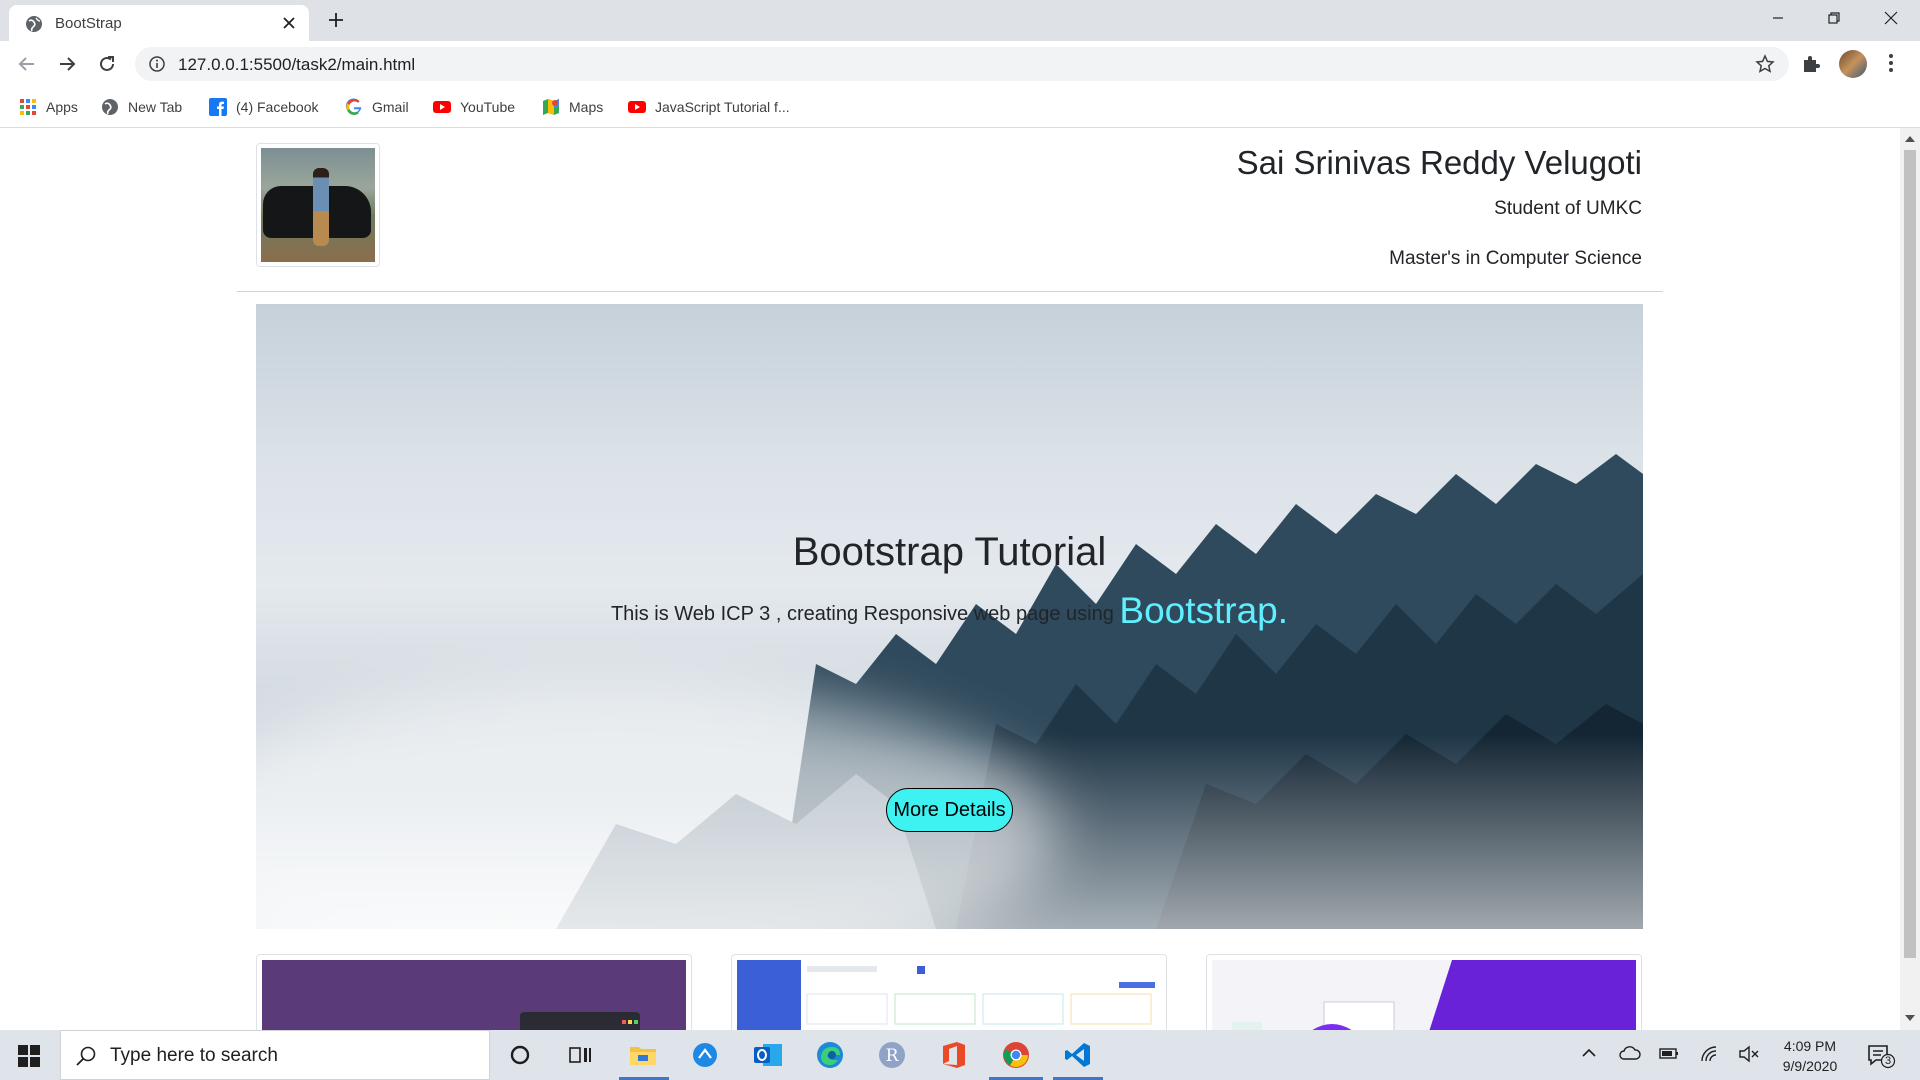  I want to click on more-menu-icon, so click(1891, 63).